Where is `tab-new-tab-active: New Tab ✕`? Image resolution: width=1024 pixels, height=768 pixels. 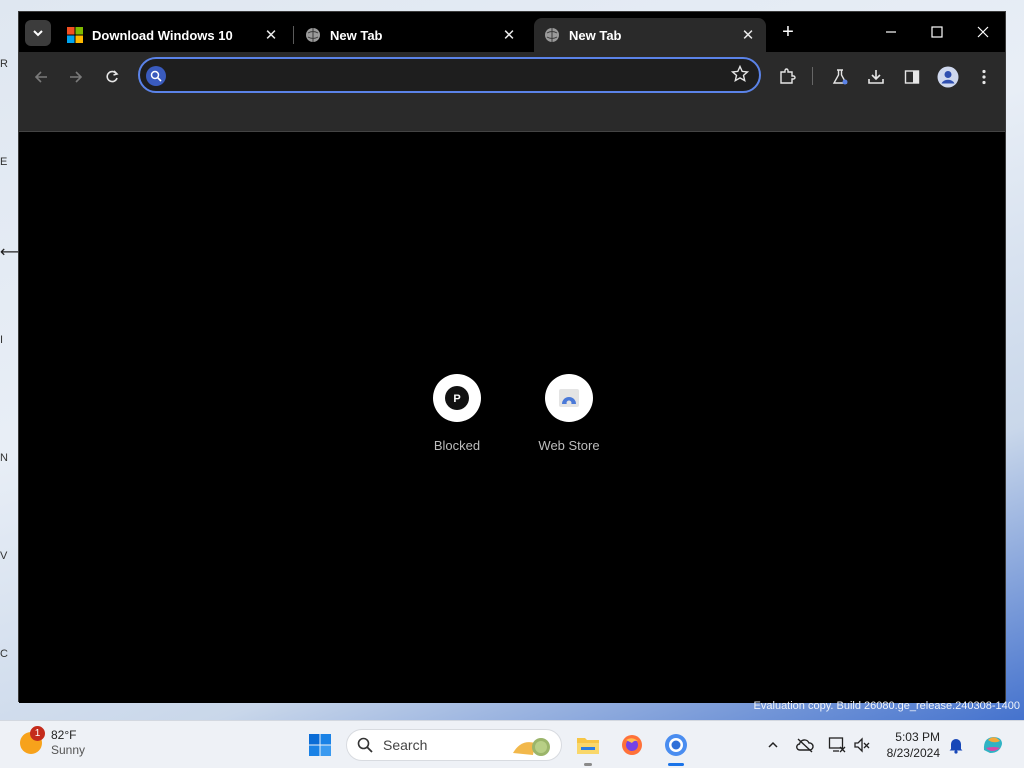 tab-new-tab-active: New Tab ✕ is located at coordinates (650, 35).